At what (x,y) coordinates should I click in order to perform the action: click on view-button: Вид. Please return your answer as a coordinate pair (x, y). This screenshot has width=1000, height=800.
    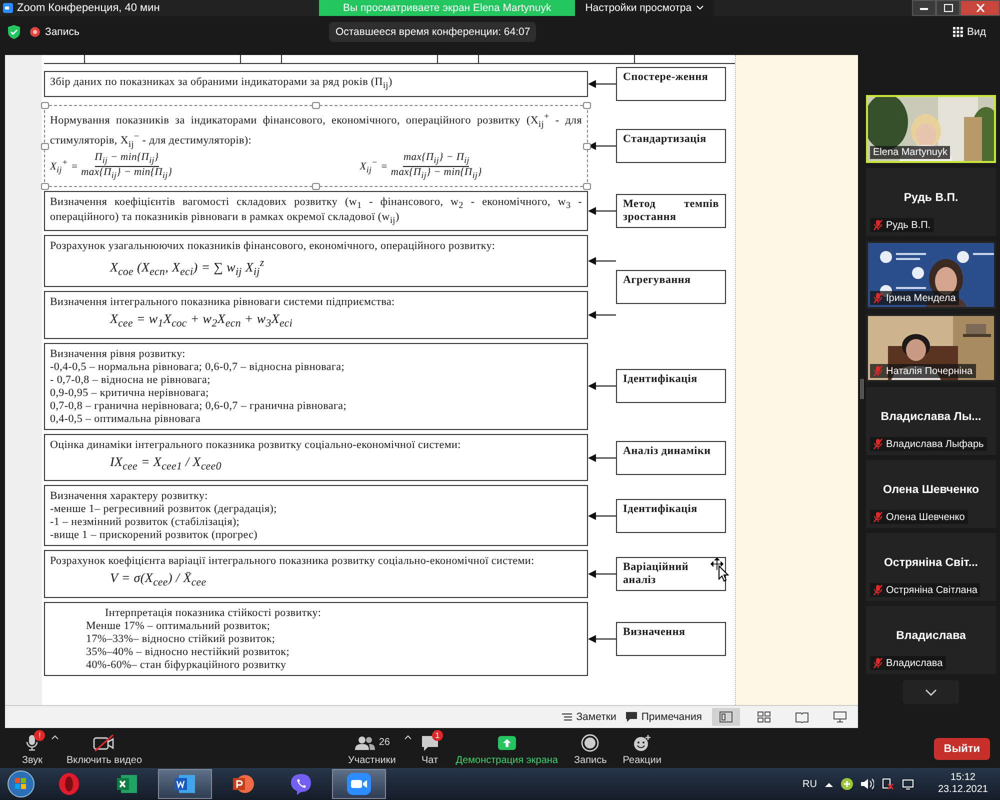
    Looking at the image, I should click on (969, 32).